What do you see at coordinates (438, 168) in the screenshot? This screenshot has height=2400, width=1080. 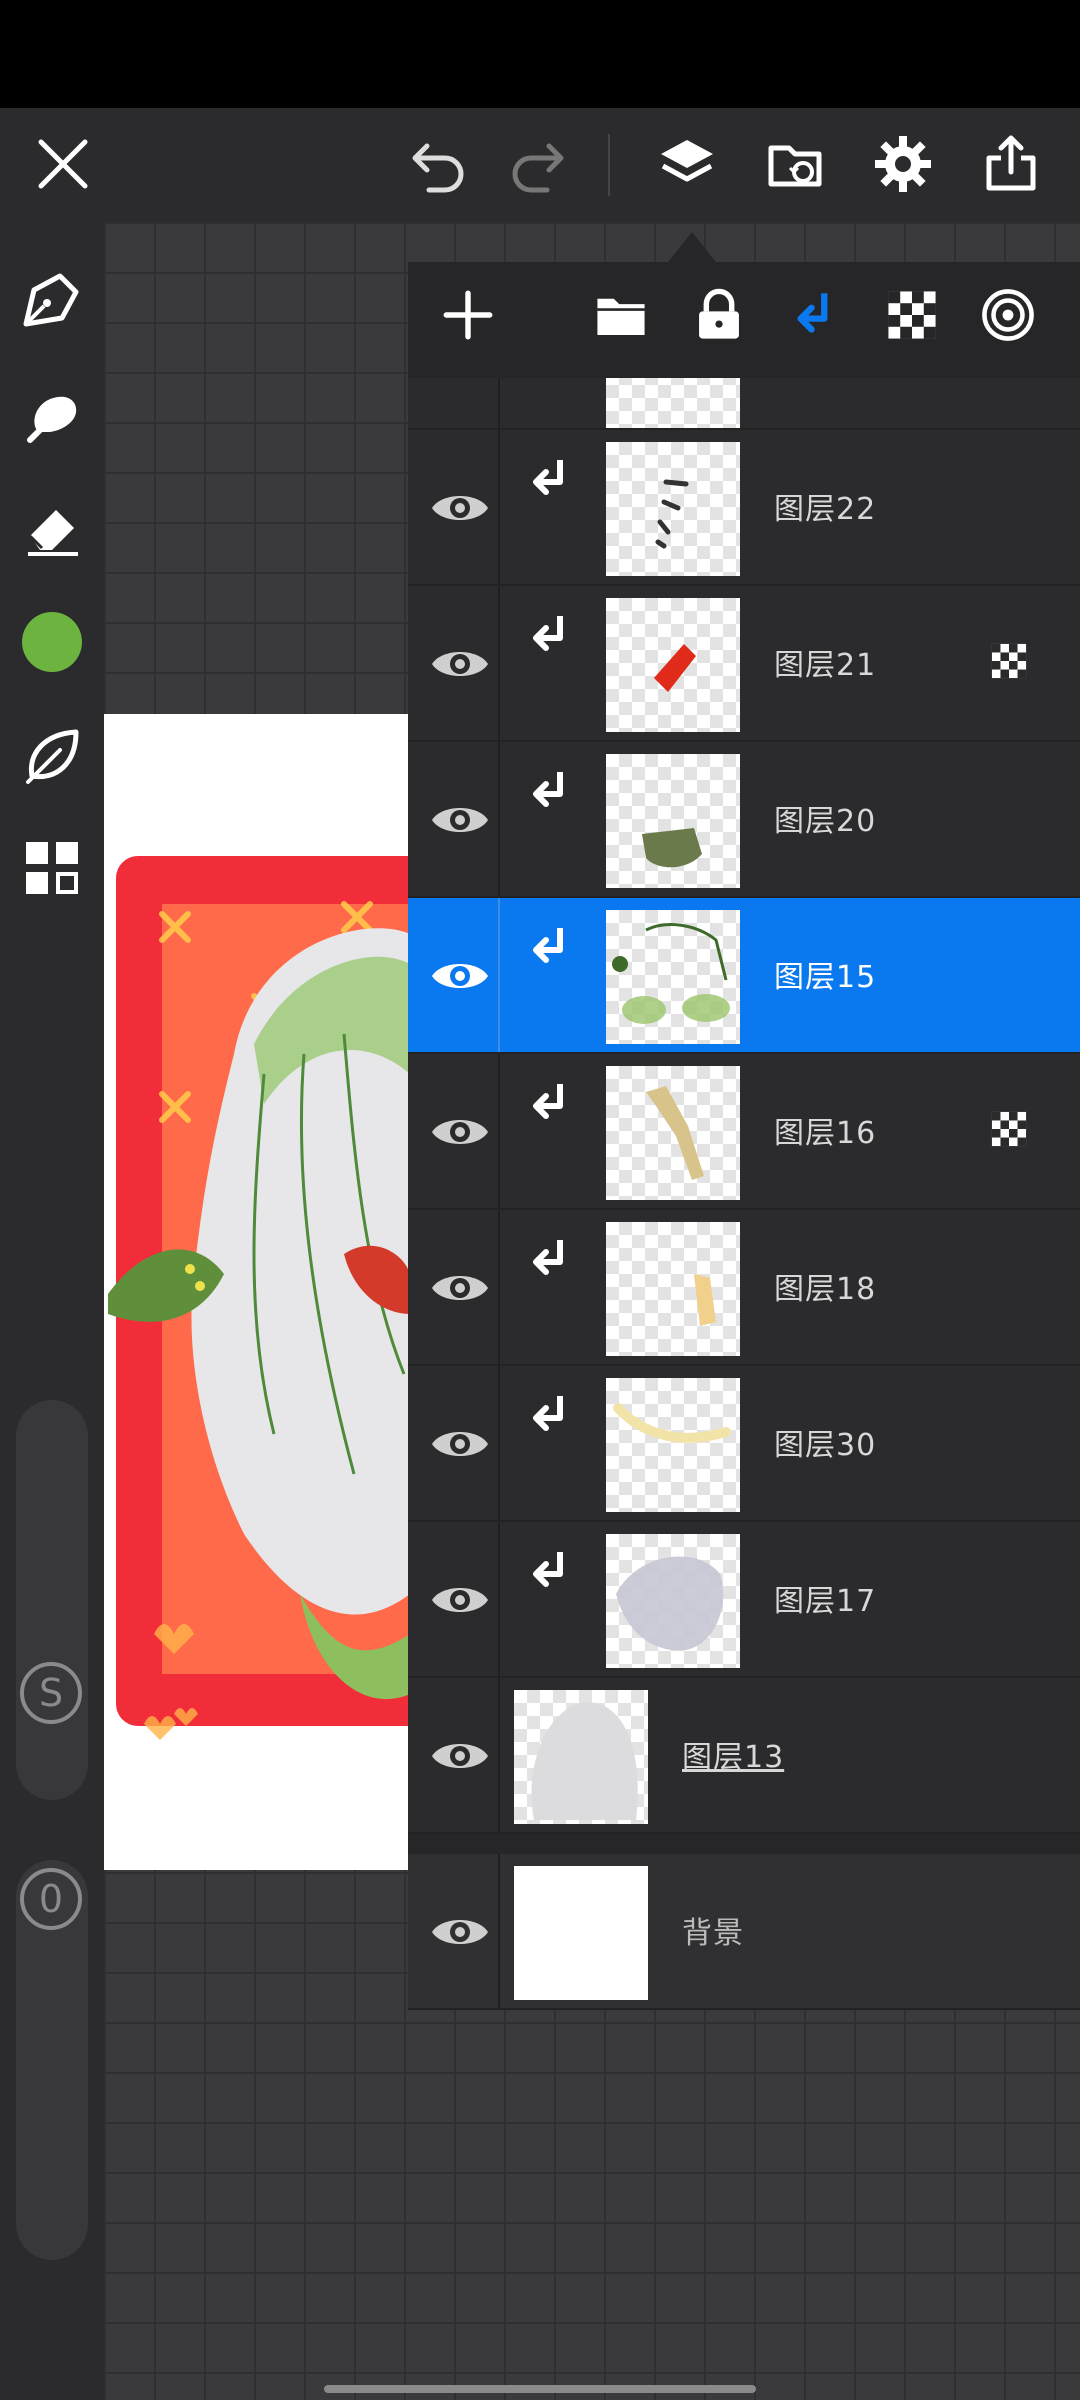 I see `undo-icon` at bounding box center [438, 168].